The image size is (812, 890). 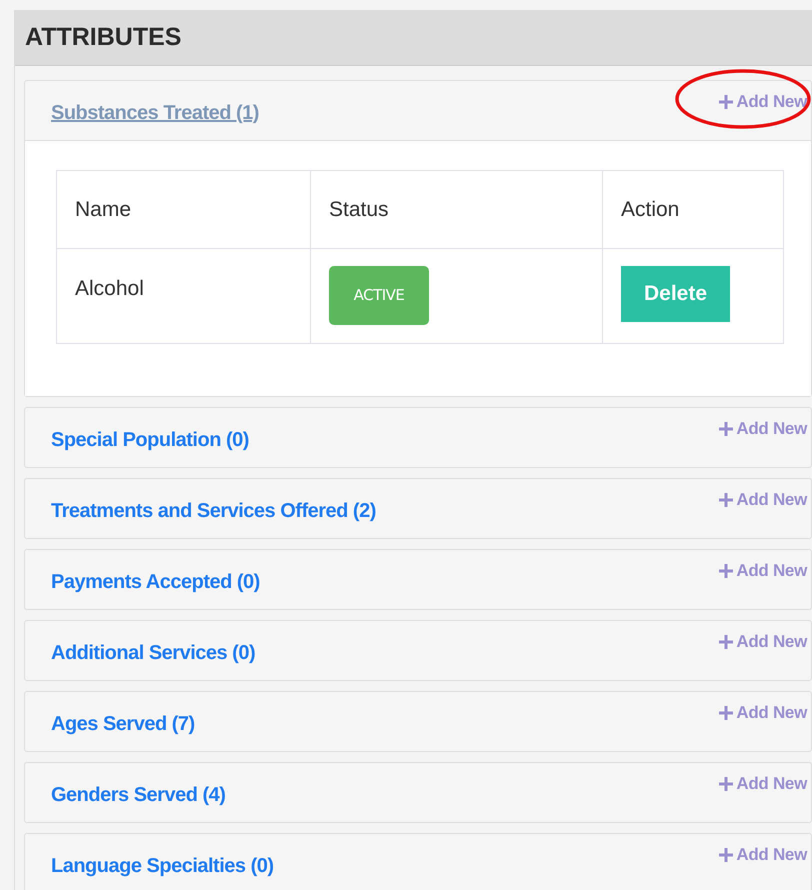 What do you see at coordinates (650, 209) in the screenshot?
I see `column-header: Action` at bounding box center [650, 209].